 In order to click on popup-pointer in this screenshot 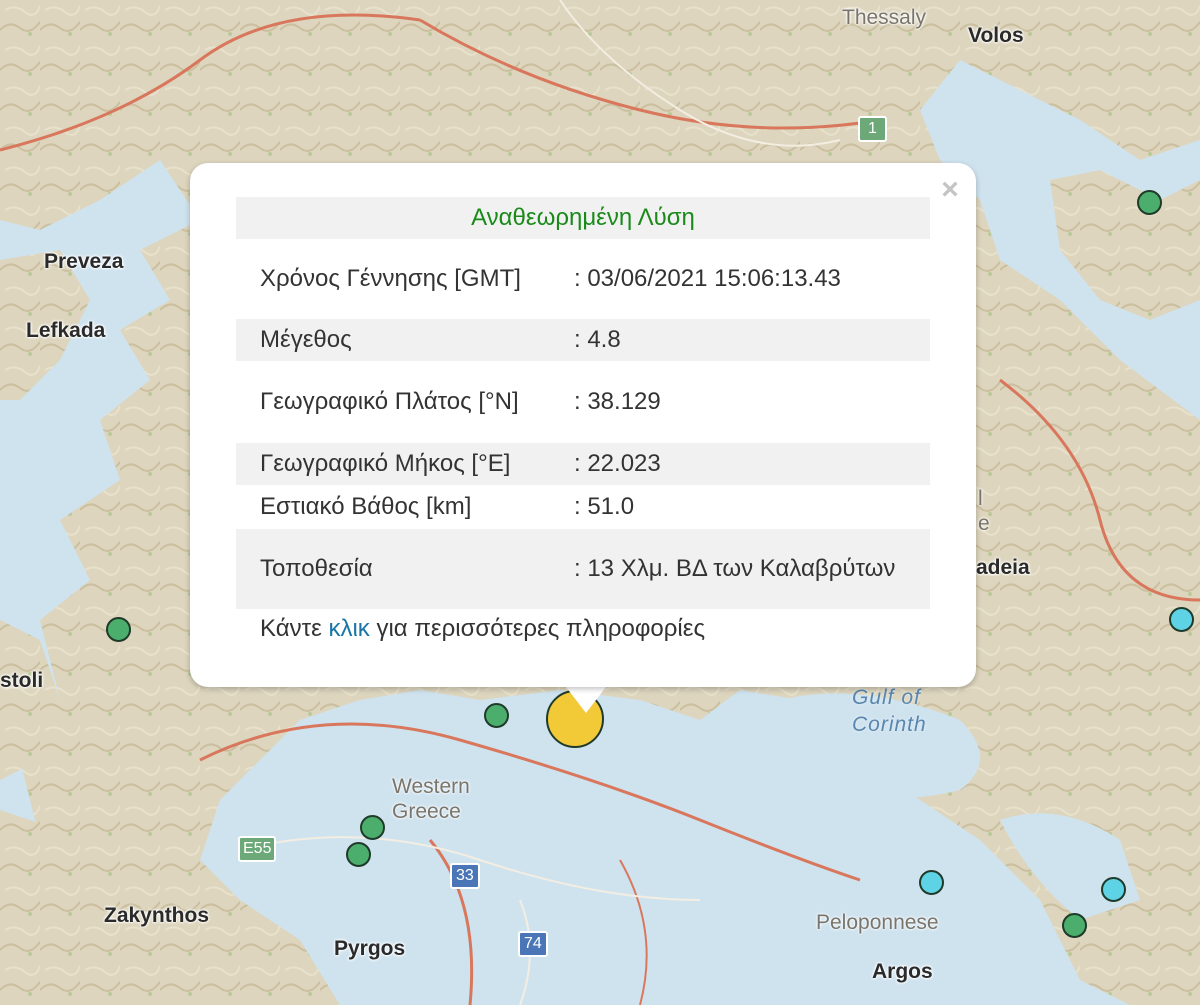, I will do `click(586, 700)`.